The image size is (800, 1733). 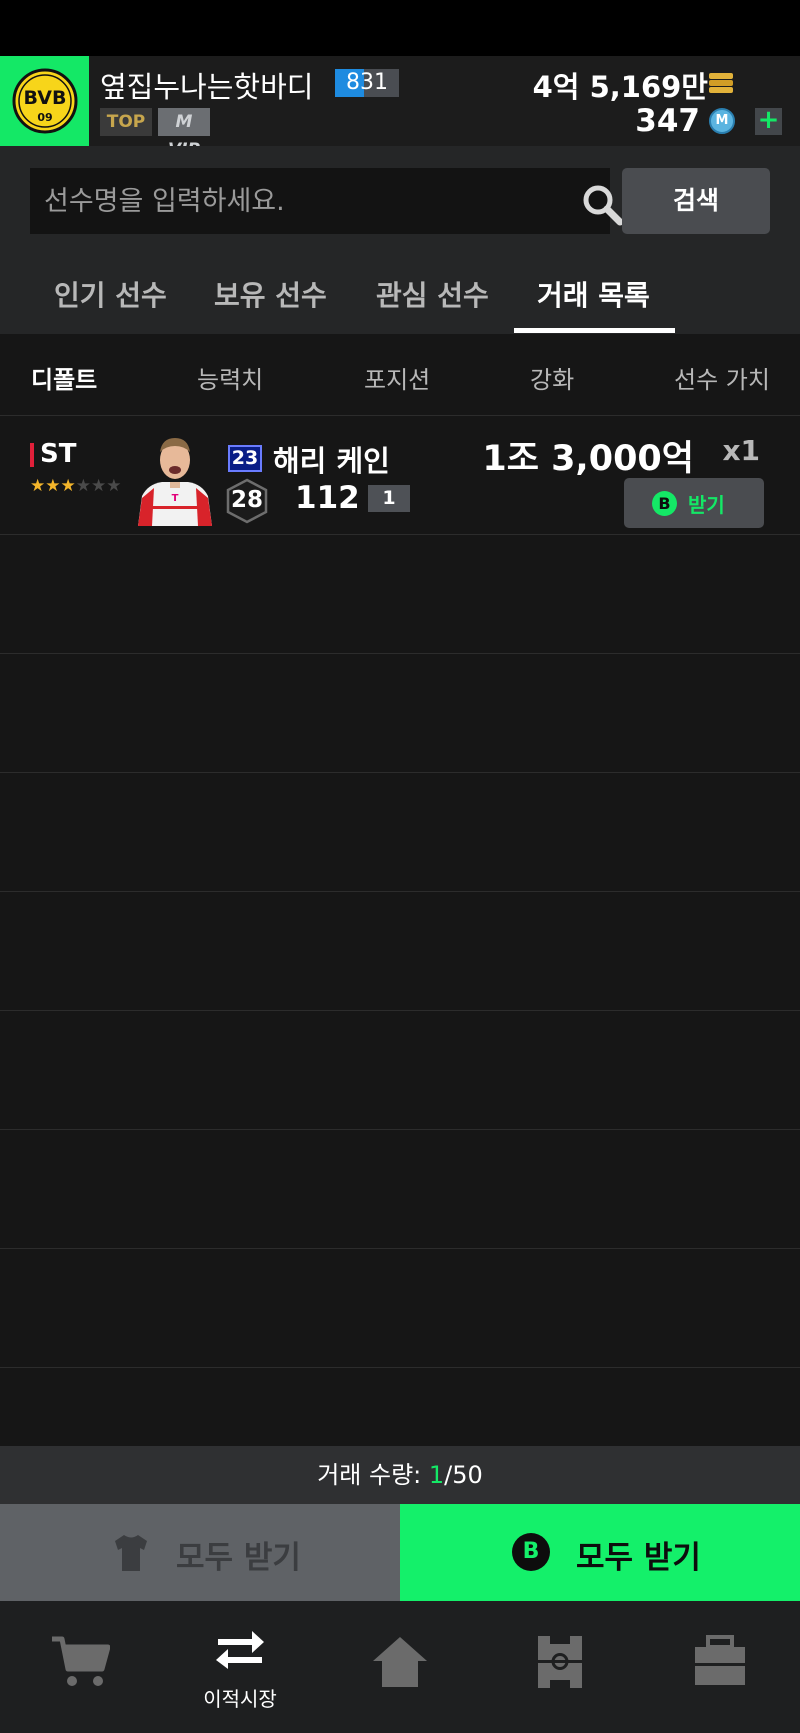 What do you see at coordinates (400, 240) in the screenshot?
I see `search-area: 검색 인기 선수 보유 선수 관심 선수 거래 목록` at bounding box center [400, 240].